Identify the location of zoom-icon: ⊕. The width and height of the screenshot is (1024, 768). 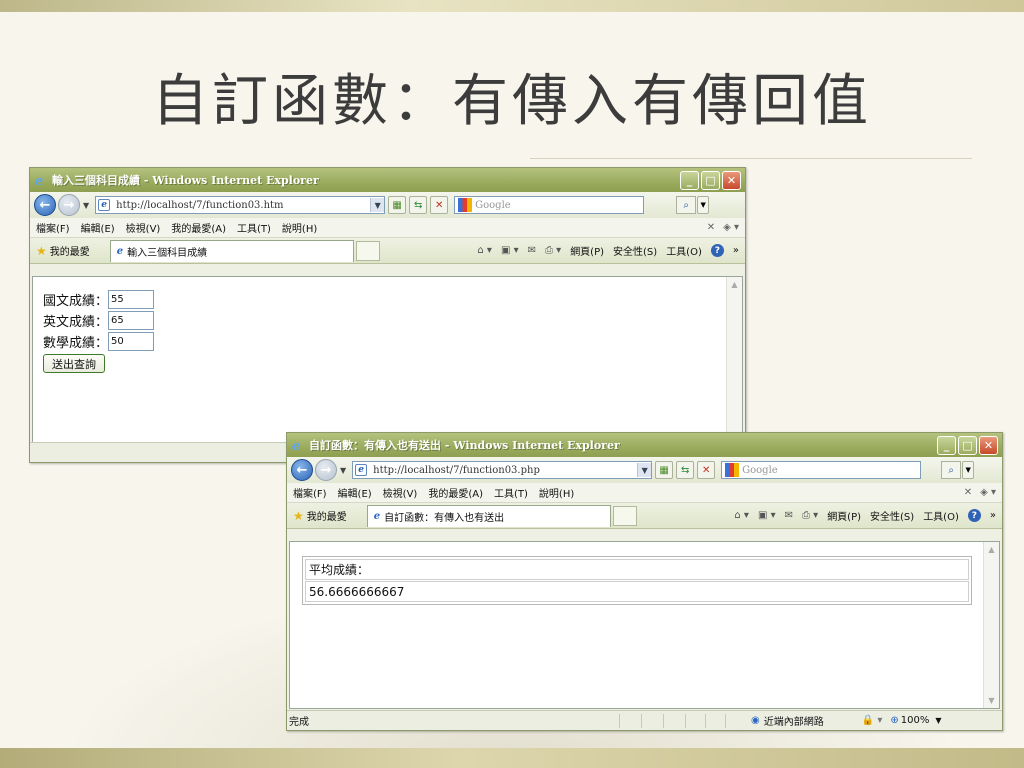
(894, 720).